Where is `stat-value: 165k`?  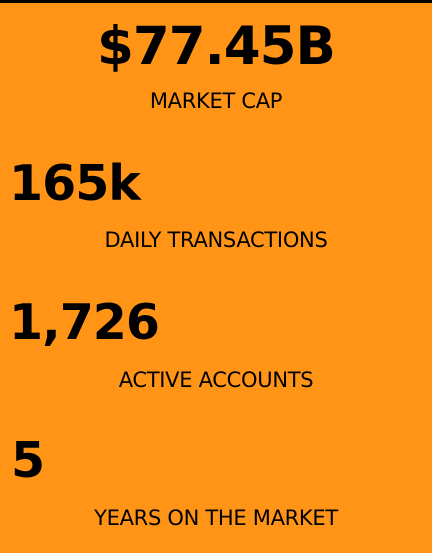
stat-value: 165k is located at coordinates (75, 183).